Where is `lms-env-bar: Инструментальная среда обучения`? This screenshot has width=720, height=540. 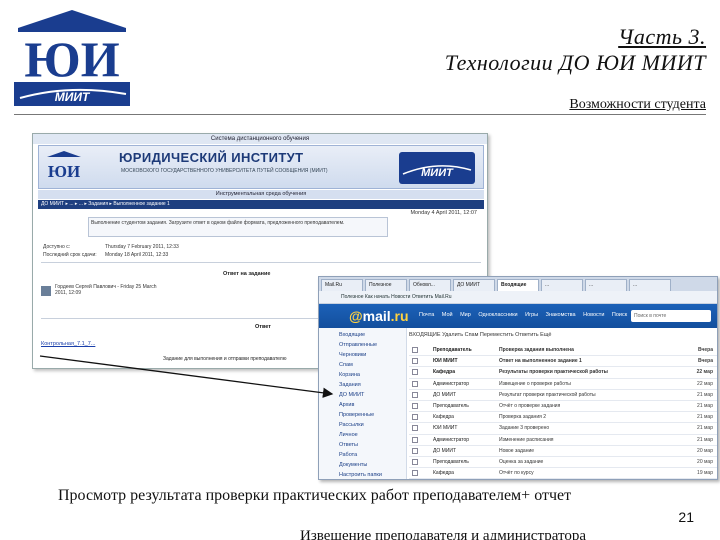 lms-env-bar: Инструментальная среда обучения is located at coordinates (261, 194).